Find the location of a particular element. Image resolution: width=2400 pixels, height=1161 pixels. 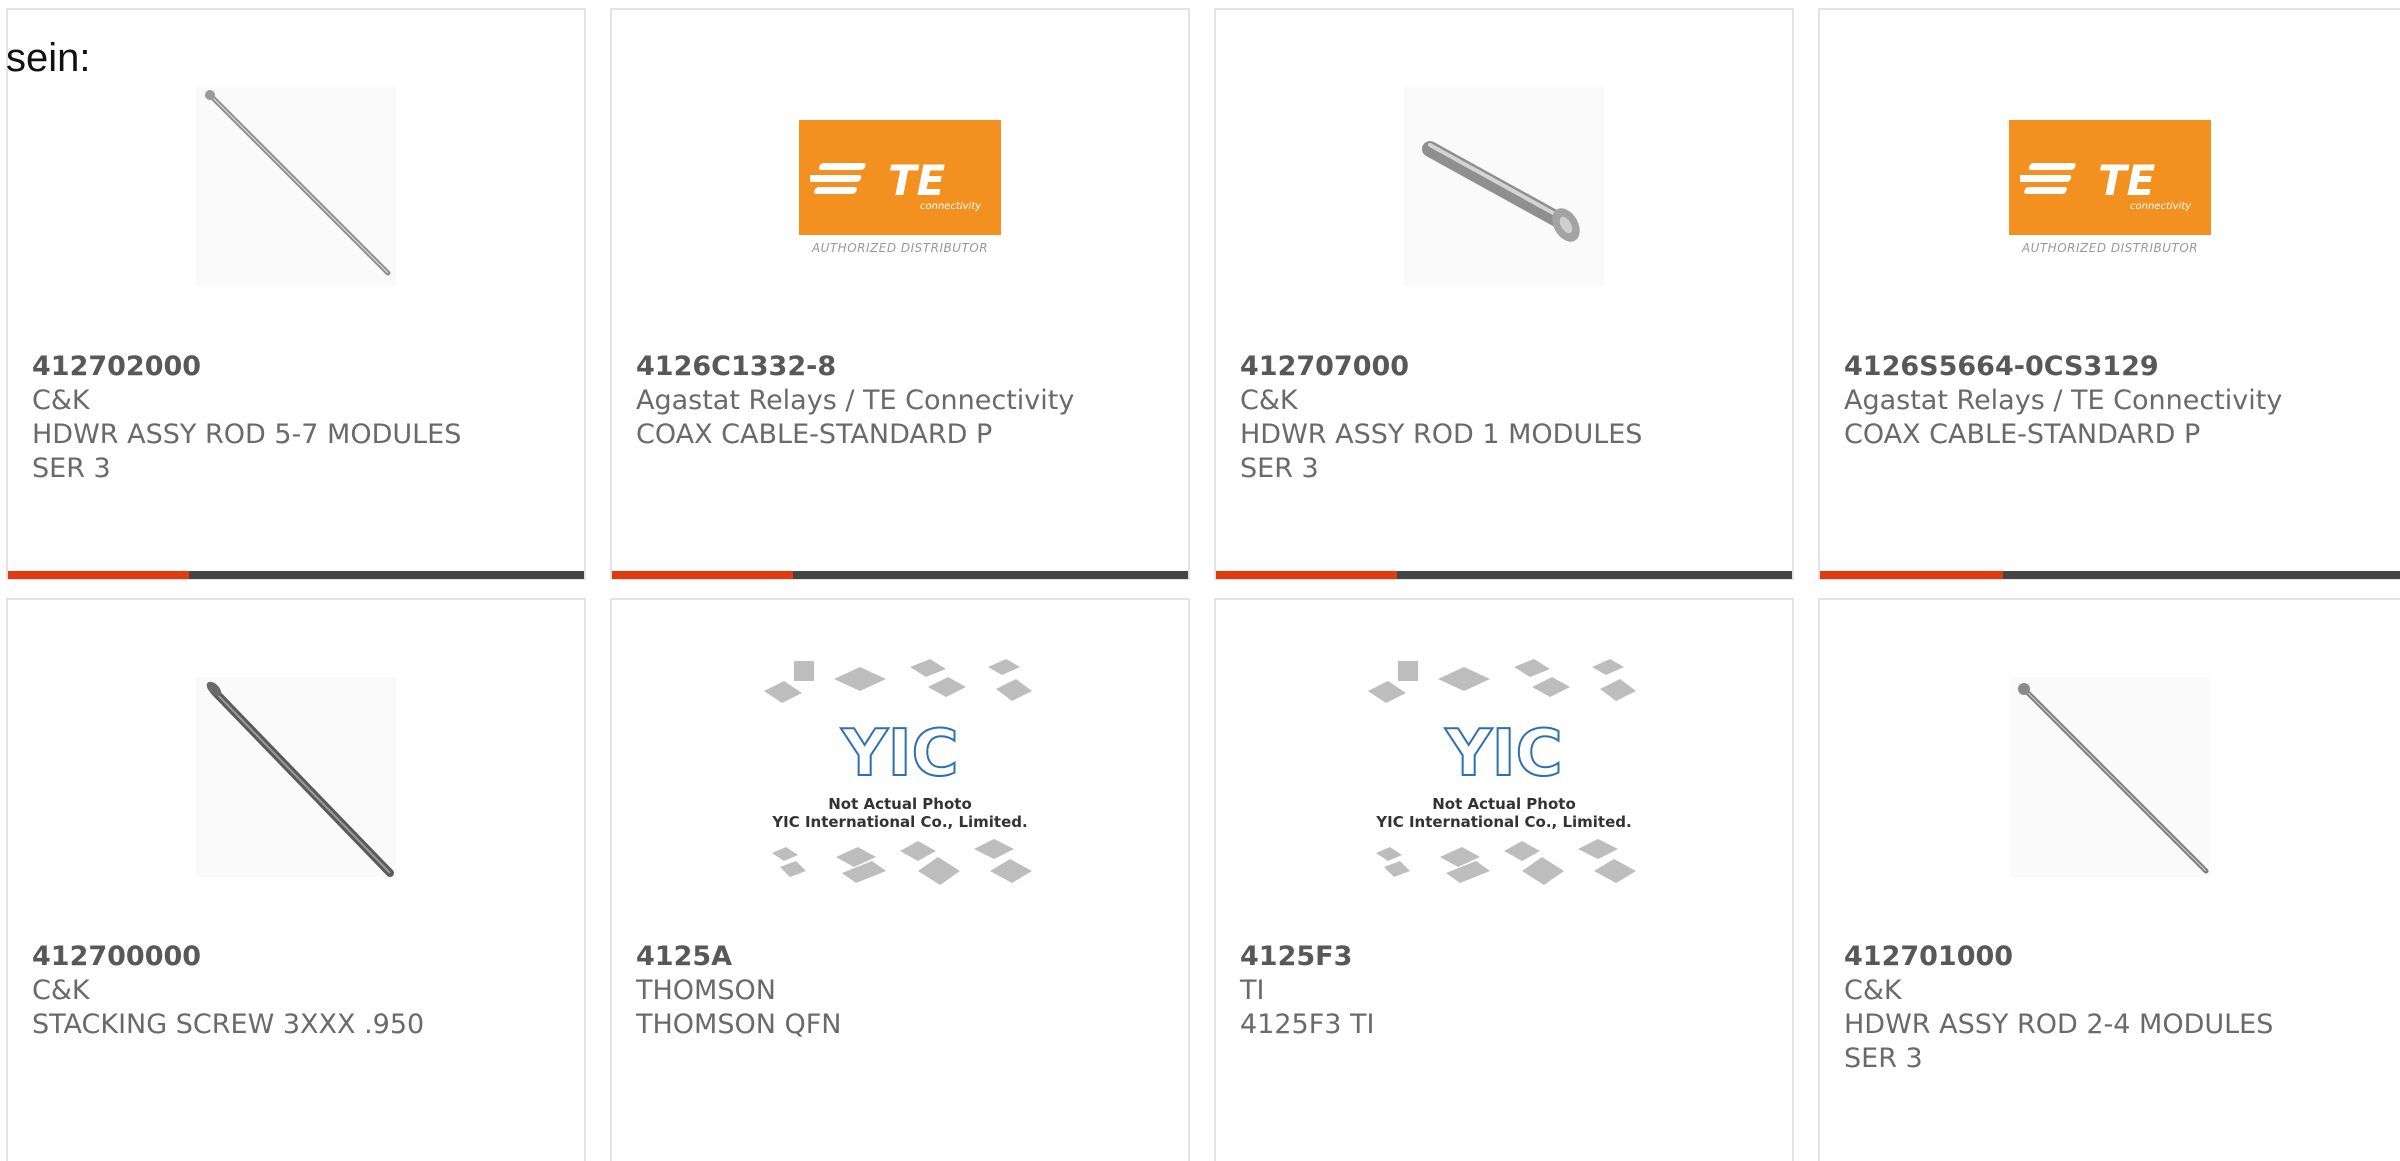

product-info: 4125F3 TI 4125F3 TI is located at coordinates (1510, 991).